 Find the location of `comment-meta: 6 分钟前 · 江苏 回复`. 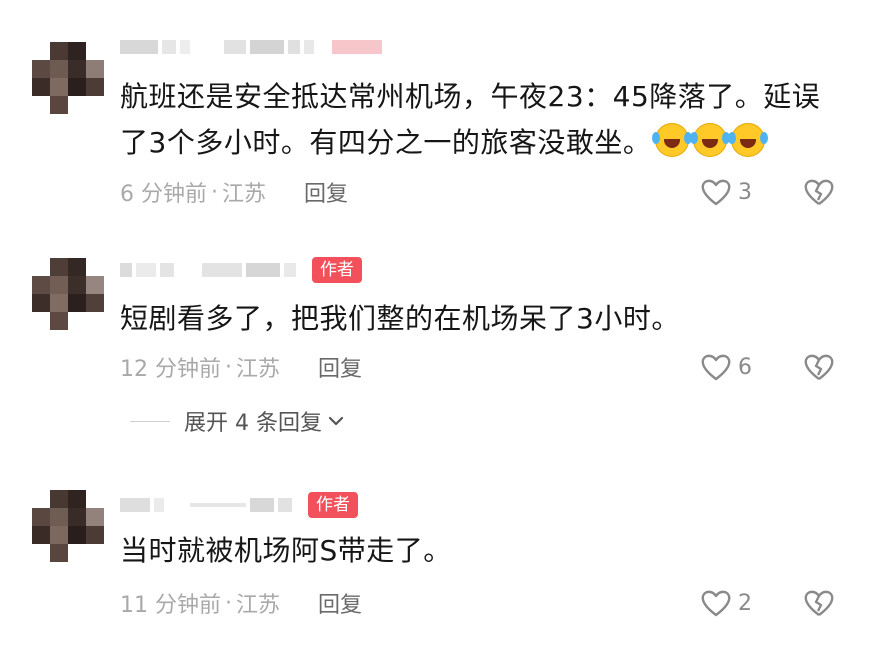

comment-meta: 6 分钟前 · 江苏 回复 is located at coordinates (234, 192).